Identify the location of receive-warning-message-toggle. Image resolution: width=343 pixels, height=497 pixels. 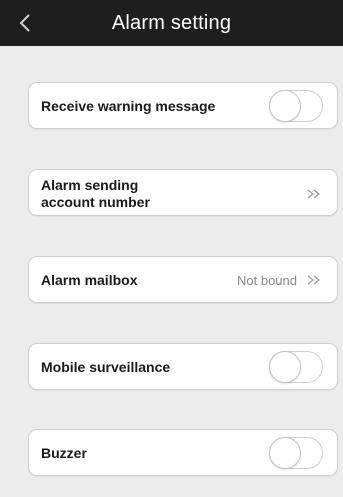
(296, 106).